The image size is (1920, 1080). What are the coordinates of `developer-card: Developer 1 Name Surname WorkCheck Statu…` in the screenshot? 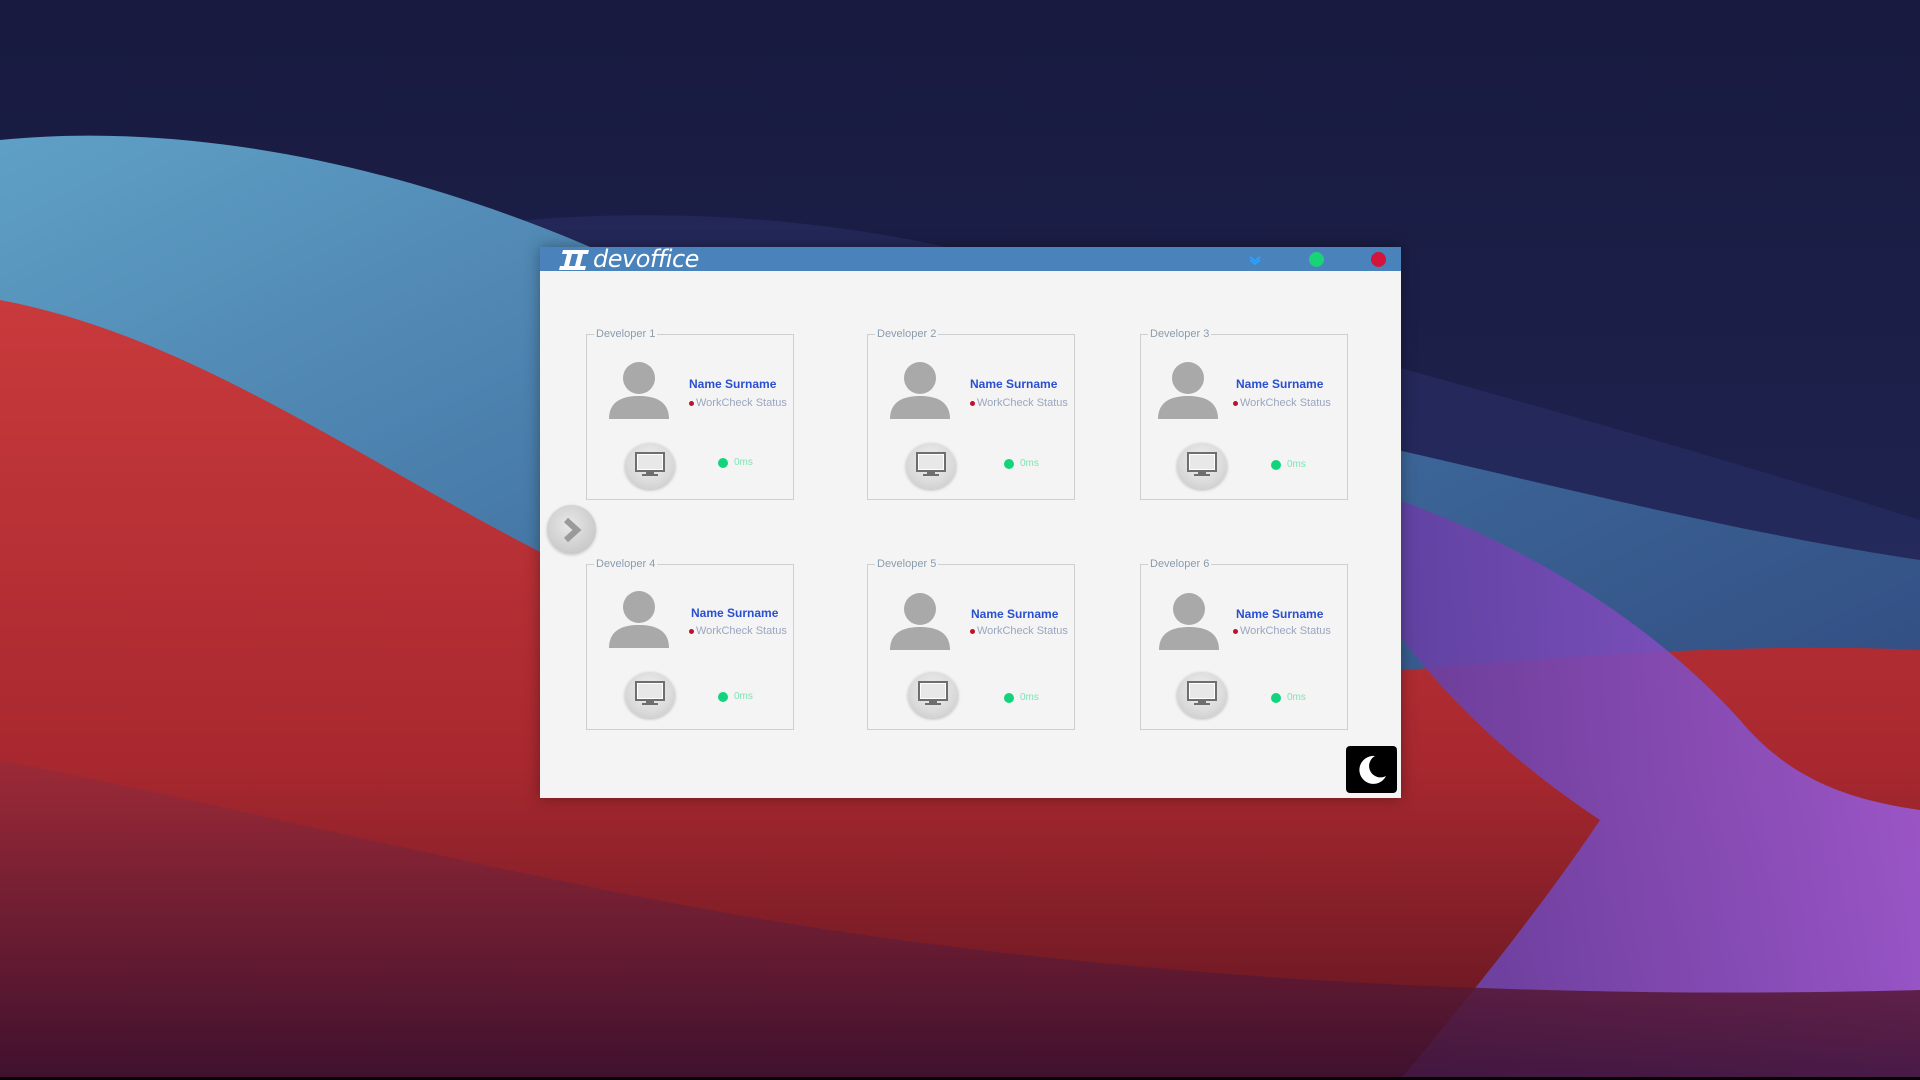 It's located at (690, 413).